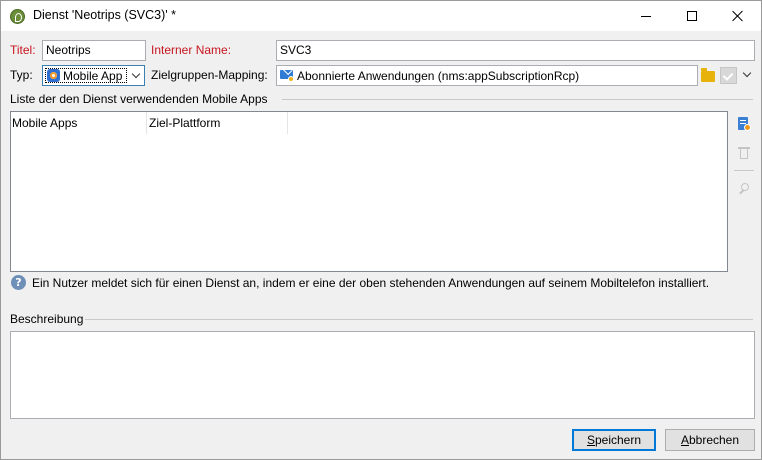  I want to click on cancel-button: Abbrechen, so click(710, 440).